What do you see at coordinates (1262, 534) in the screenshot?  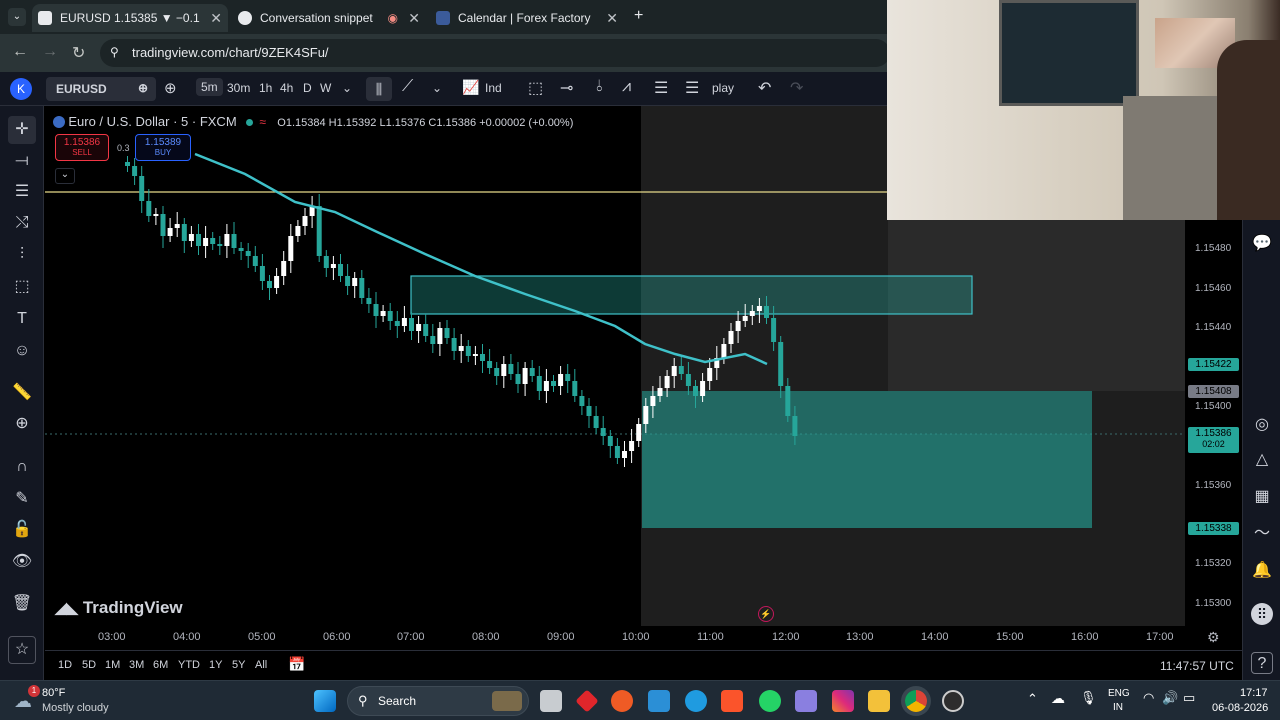 I see `signal-icon: 〜` at bounding box center [1262, 534].